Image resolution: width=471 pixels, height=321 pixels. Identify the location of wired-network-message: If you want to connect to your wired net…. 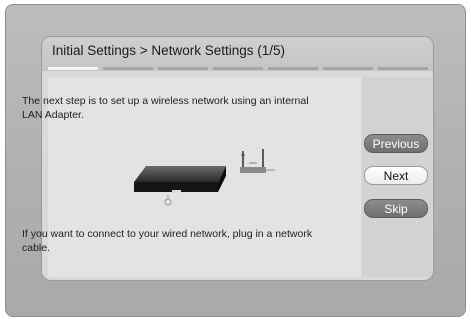
(167, 241).